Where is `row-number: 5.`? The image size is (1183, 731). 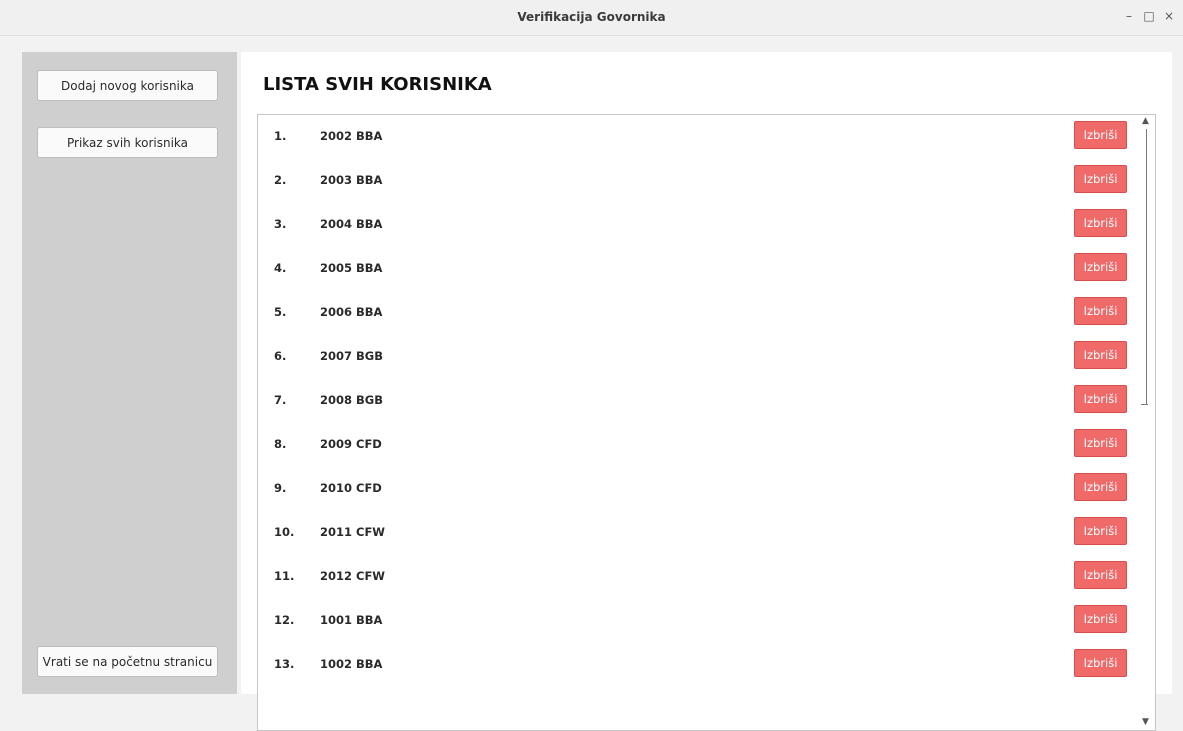
row-number: 5. is located at coordinates (280, 312).